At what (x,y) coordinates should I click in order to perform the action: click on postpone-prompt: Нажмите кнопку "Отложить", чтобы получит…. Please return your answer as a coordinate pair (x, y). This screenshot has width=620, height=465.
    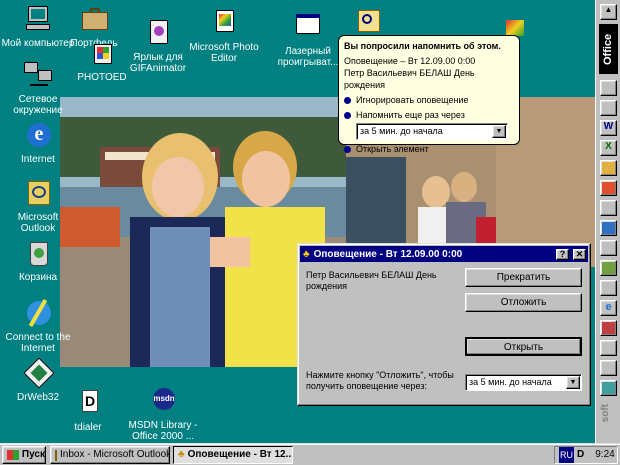
    Looking at the image, I should click on (380, 380).